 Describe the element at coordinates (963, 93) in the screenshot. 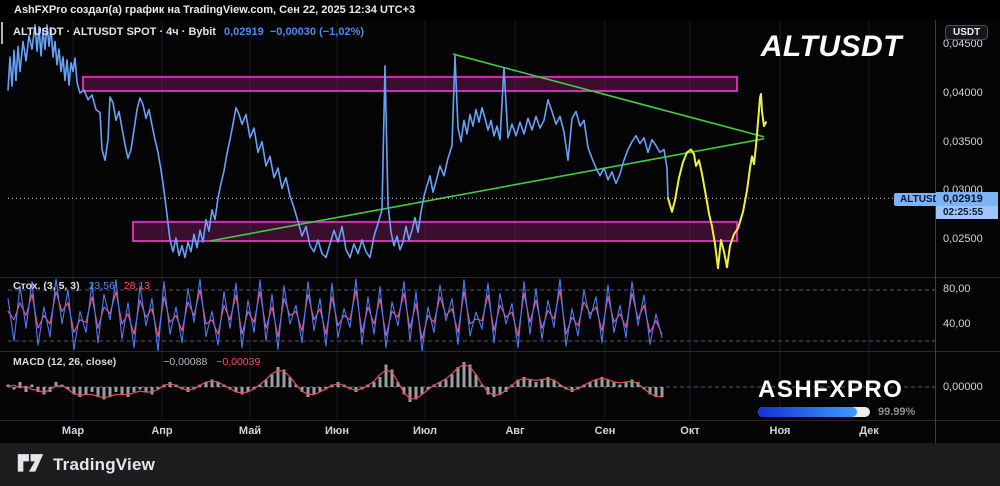

I see `price-tick-label: 0,04000` at that location.